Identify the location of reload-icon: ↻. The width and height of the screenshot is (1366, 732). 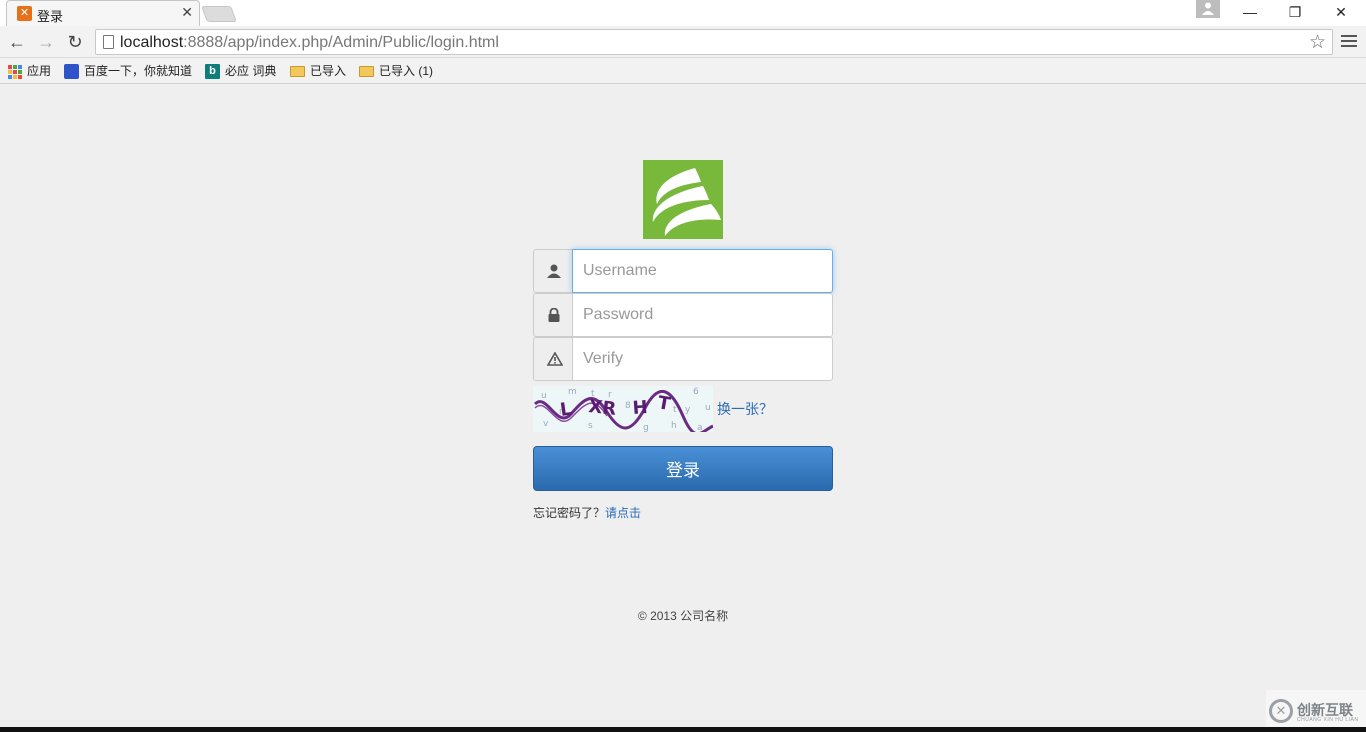
(75, 42).